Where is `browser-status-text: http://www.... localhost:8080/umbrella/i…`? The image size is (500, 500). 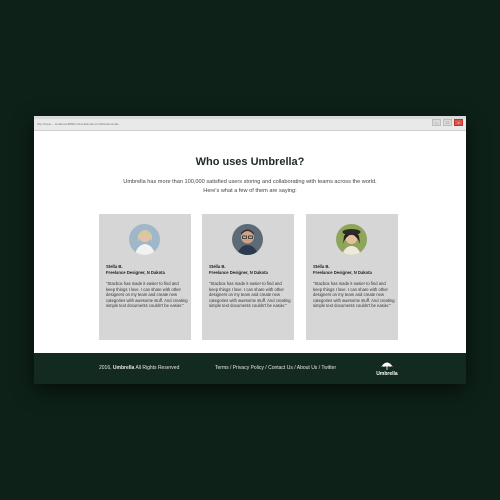
browser-status-text: http://www.... localhost:8080/umbrella/i… is located at coordinates (78, 124).